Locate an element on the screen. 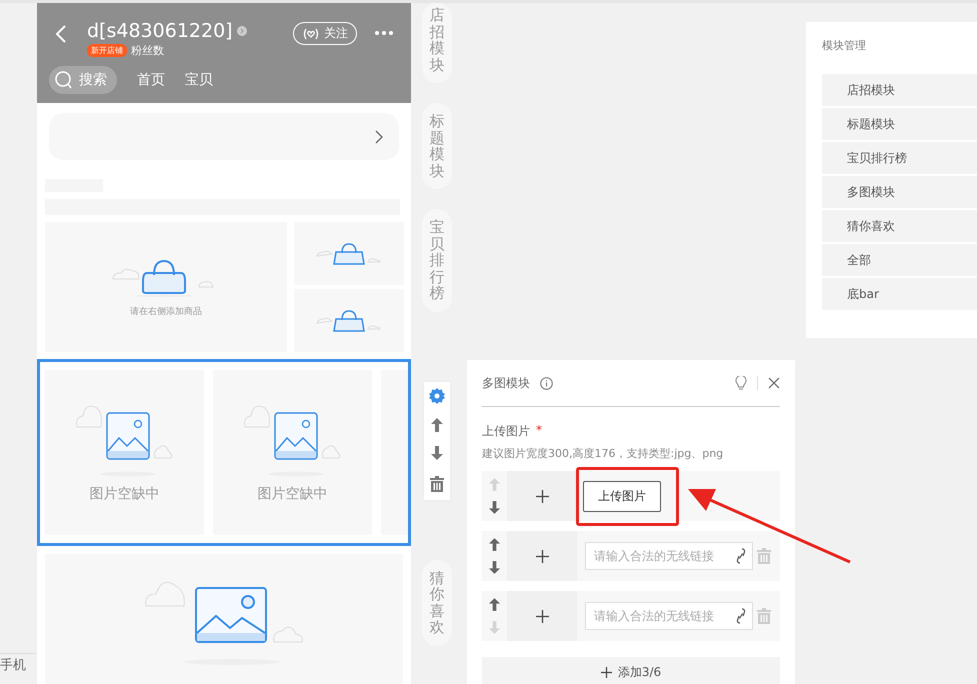 This screenshot has height=684, width=977. upload-image-button: 上传图片 is located at coordinates (622, 496).